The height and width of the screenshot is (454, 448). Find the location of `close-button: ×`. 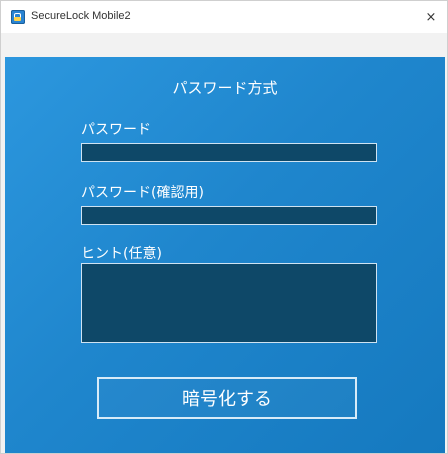

close-button: × is located at coordinates (431, 17).